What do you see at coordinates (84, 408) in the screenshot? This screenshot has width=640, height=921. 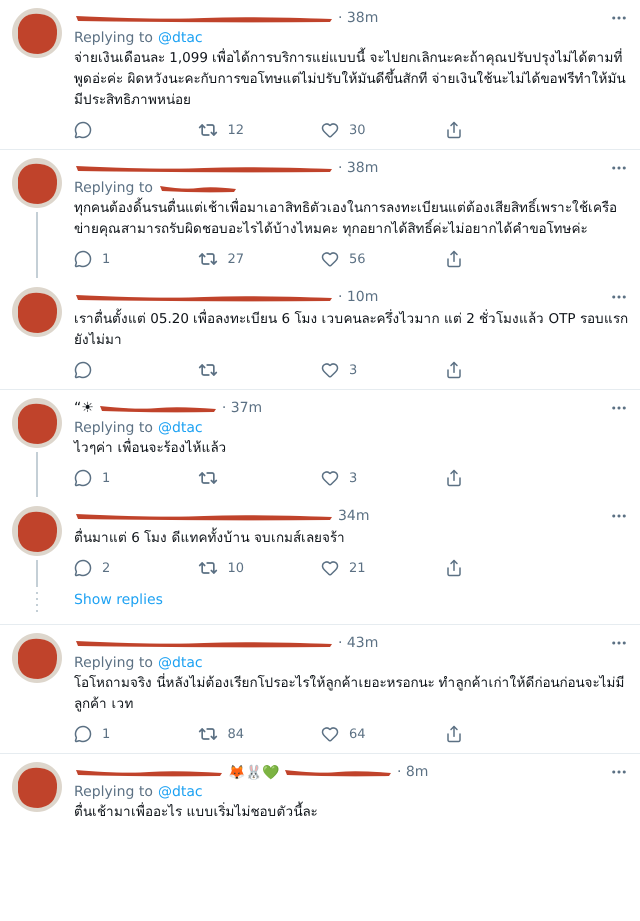 I see `user-name: “☀` at bounding box center [84, 408].